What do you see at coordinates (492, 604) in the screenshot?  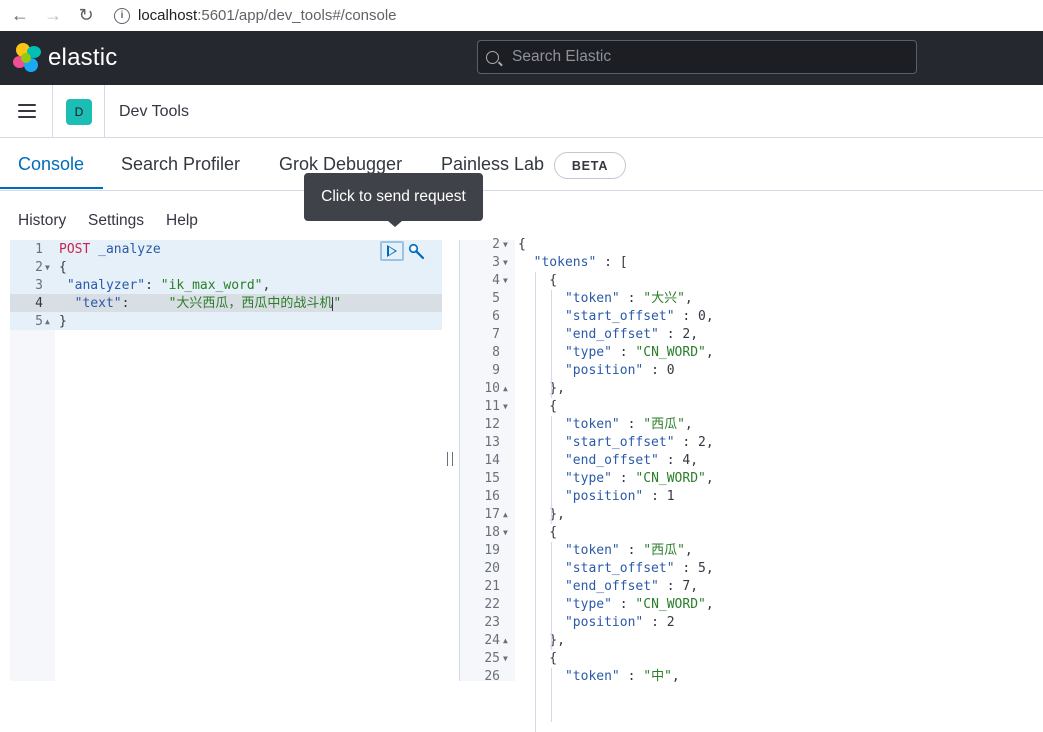 I see `line-number: 22` at bounding box center [492, 604].